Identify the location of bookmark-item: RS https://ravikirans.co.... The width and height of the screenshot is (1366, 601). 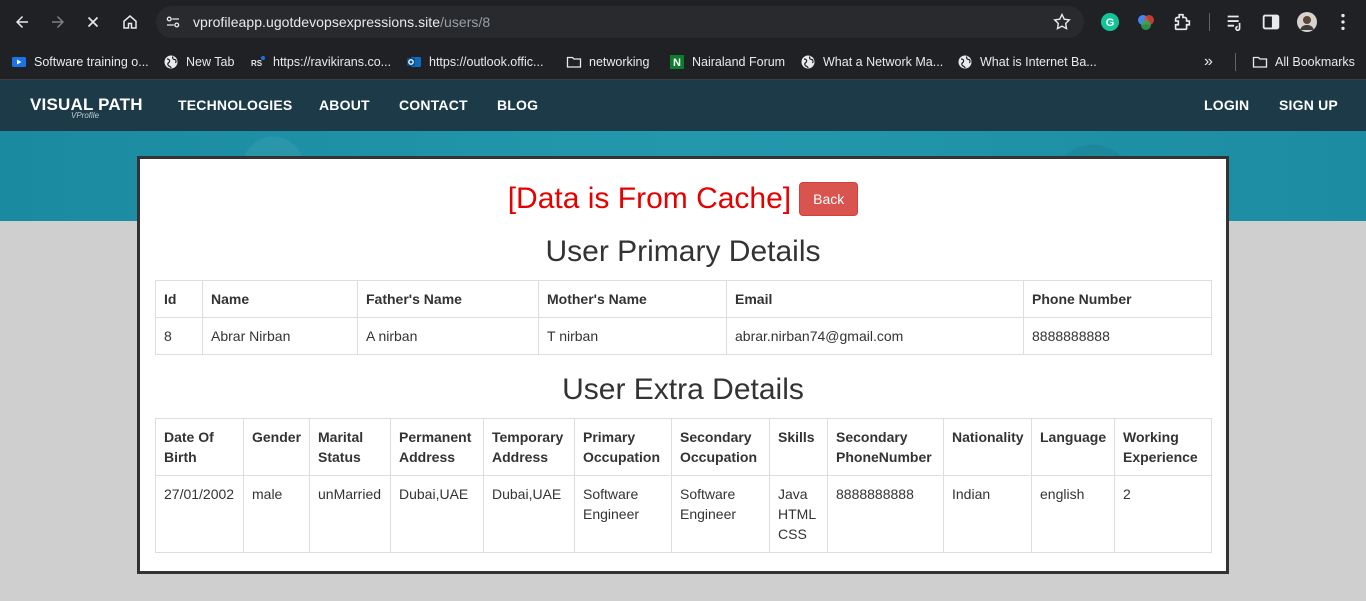
(320, 62).